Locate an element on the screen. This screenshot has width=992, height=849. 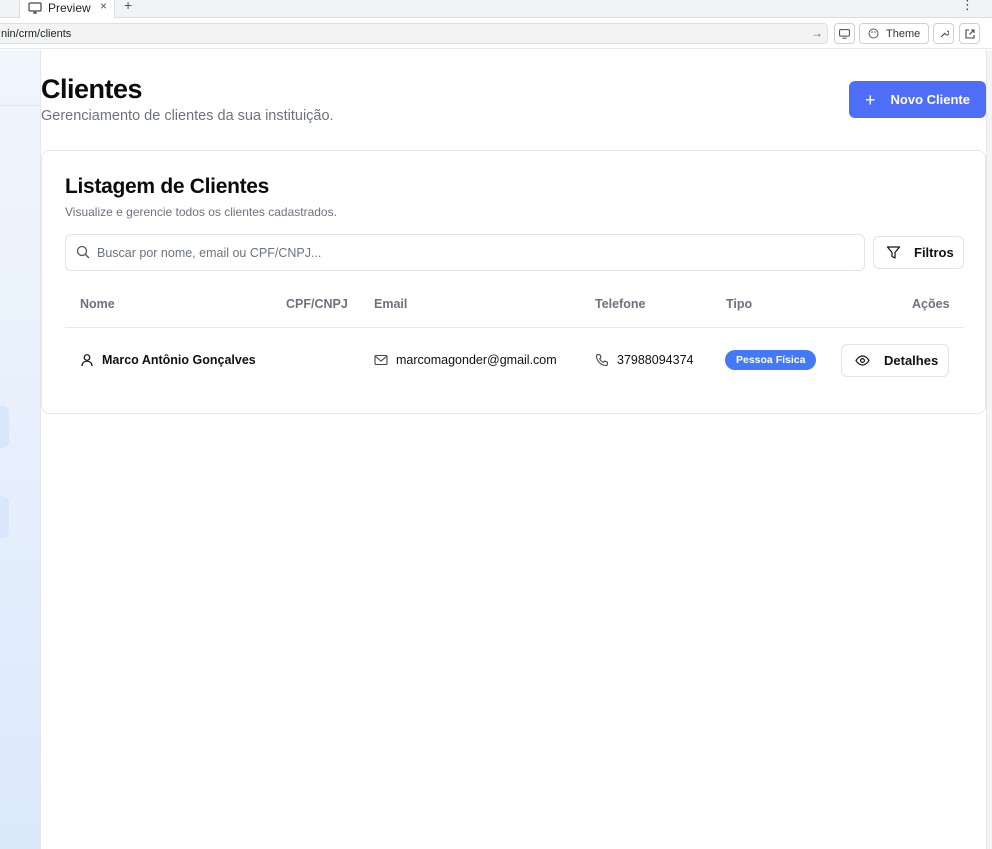
card-title: Listagem de Clientes is located at coordinates (167, 186).